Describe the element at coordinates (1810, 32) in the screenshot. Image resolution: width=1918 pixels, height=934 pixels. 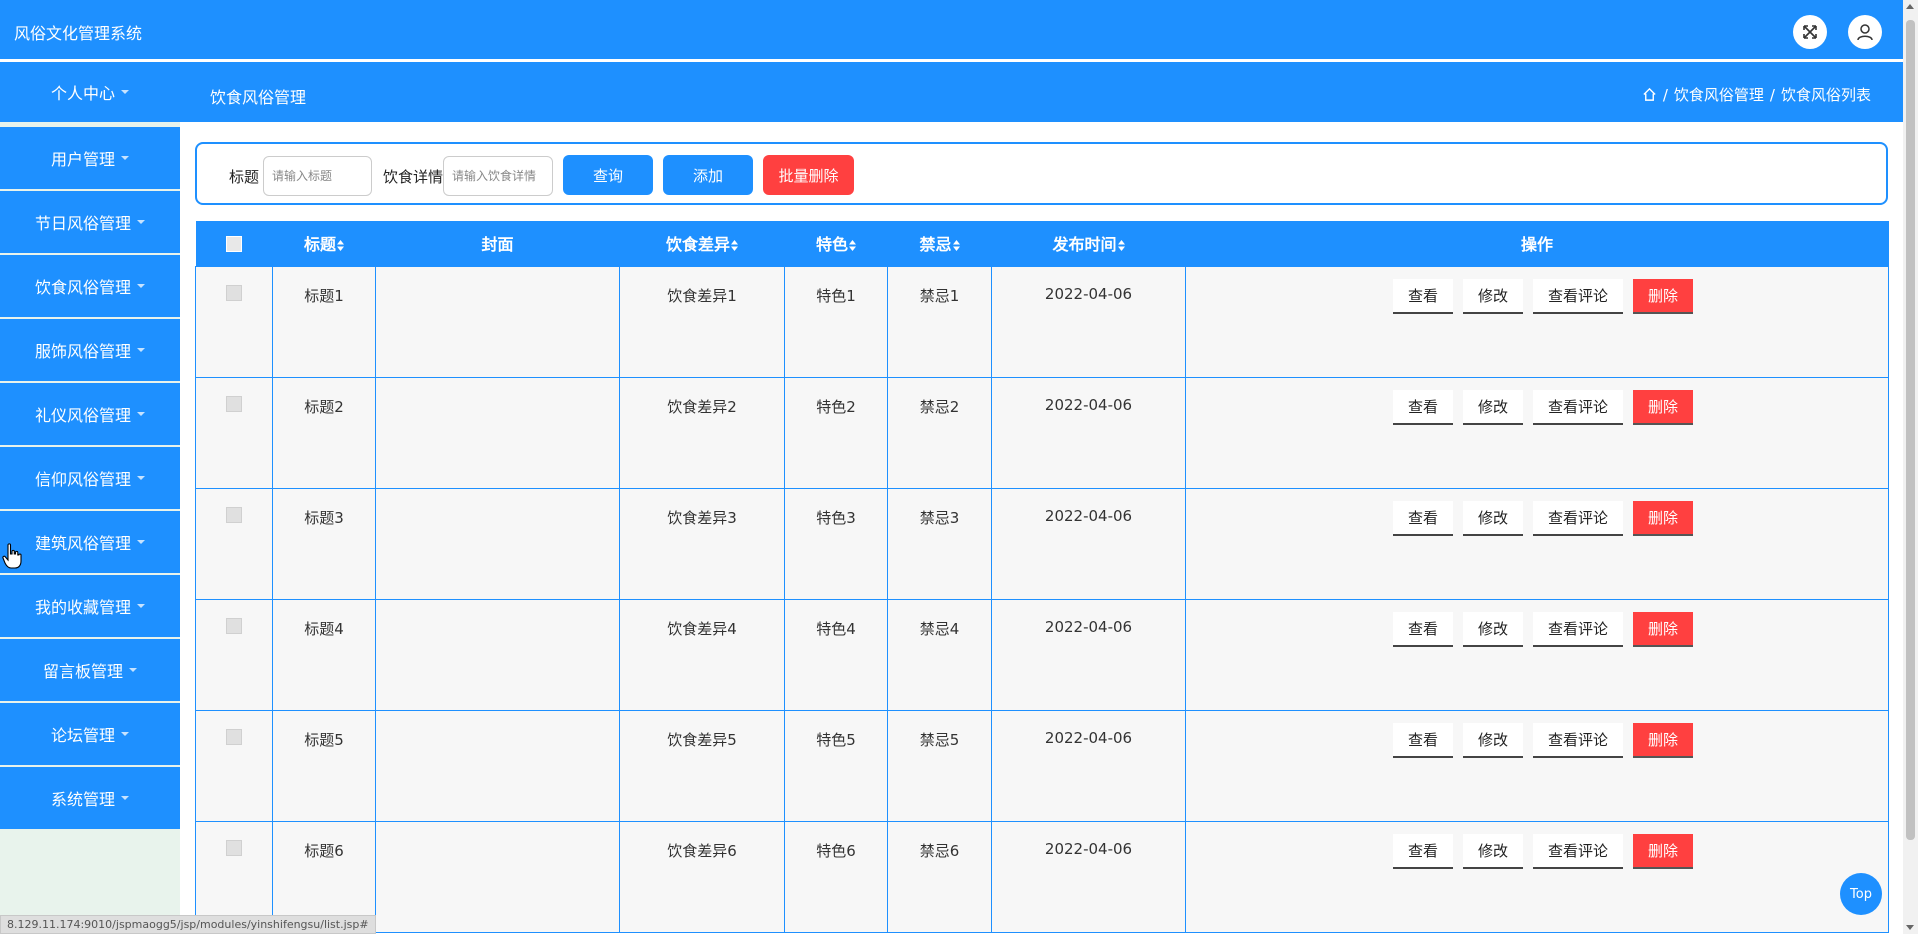
I see `fullscreen-button` at that location.